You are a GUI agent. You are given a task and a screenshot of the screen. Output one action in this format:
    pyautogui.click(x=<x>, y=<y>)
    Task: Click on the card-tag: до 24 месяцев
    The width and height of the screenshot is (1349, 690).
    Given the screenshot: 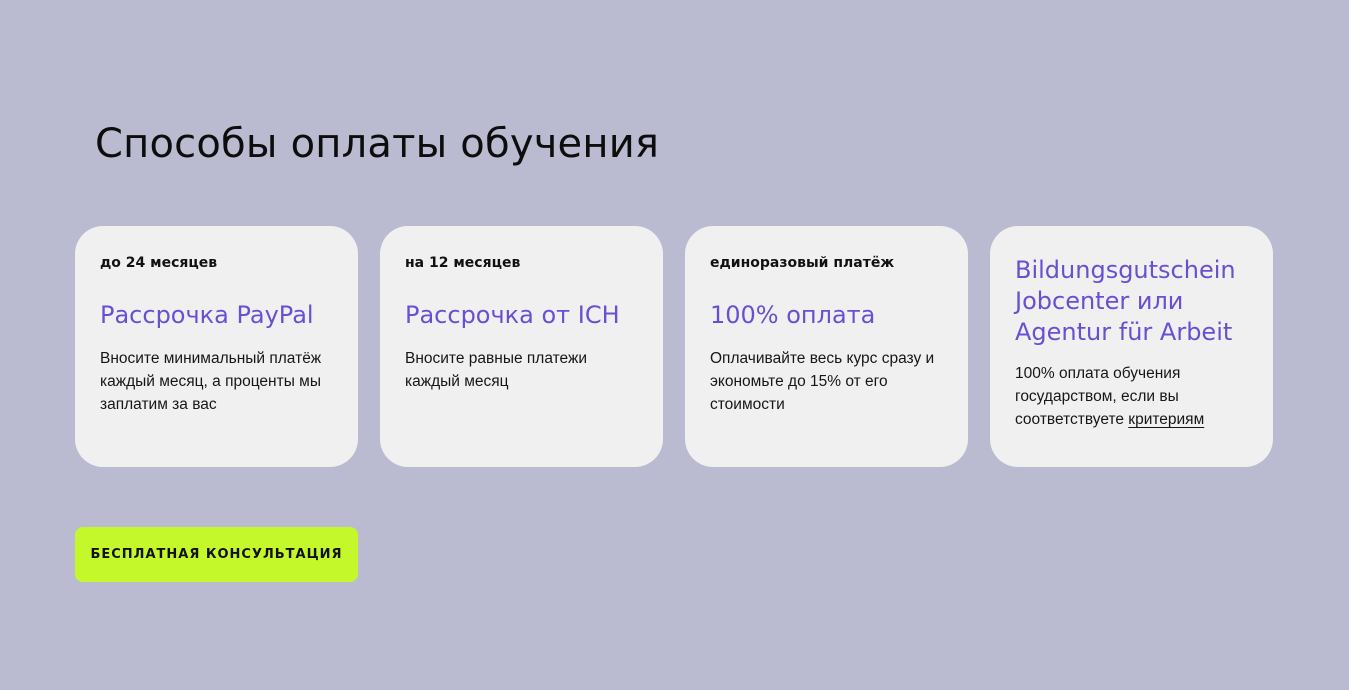 What is the action you would take?
    pyautogui.click(x=159, y=263)
    